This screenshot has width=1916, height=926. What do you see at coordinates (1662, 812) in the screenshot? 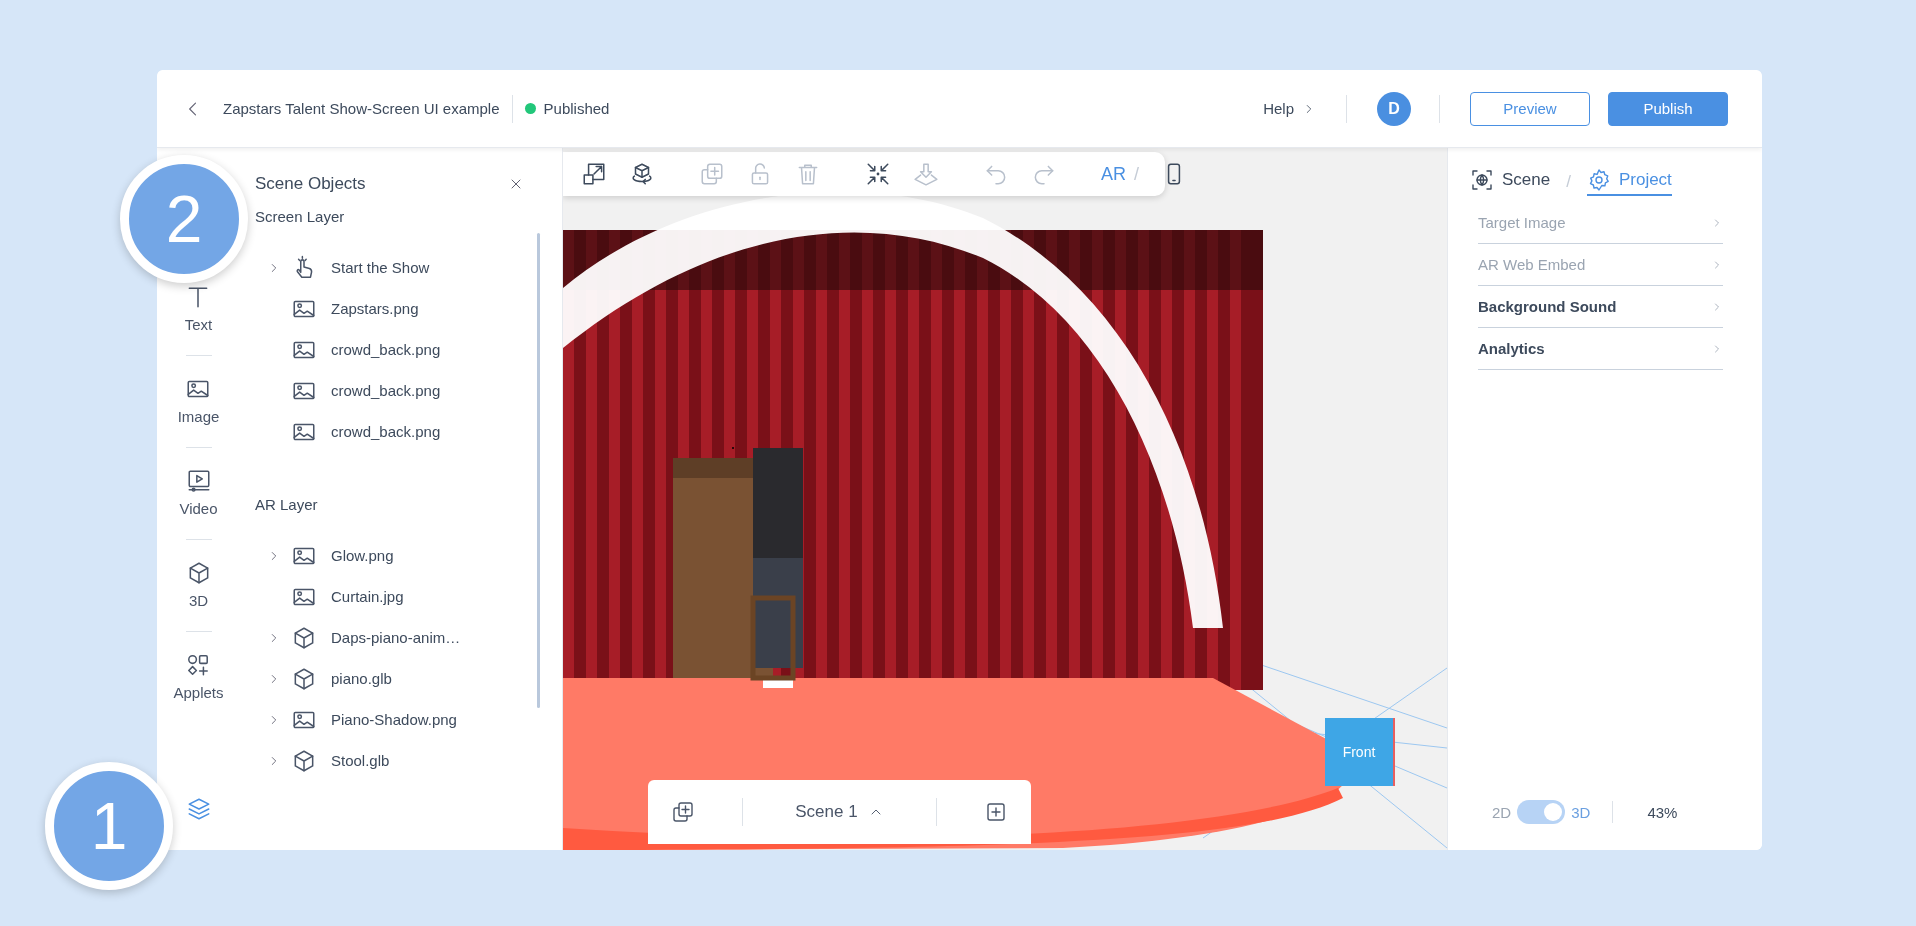
I see `zoom-level: 43%` at bounding box center [1662, 812].